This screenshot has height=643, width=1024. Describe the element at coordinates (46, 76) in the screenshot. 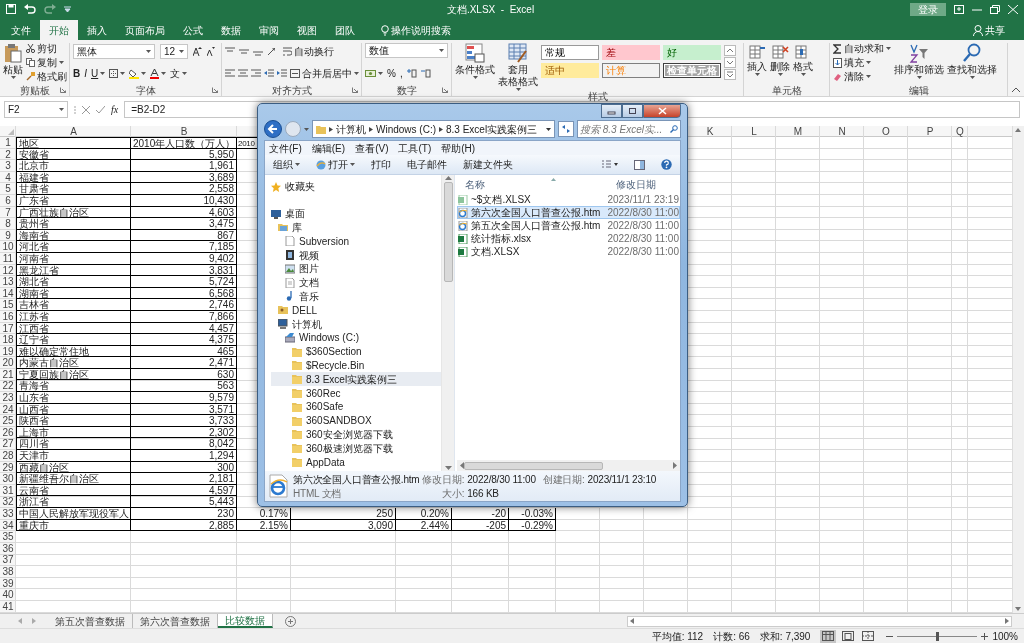

I see `format-painter-button: 格式刷` at that location.